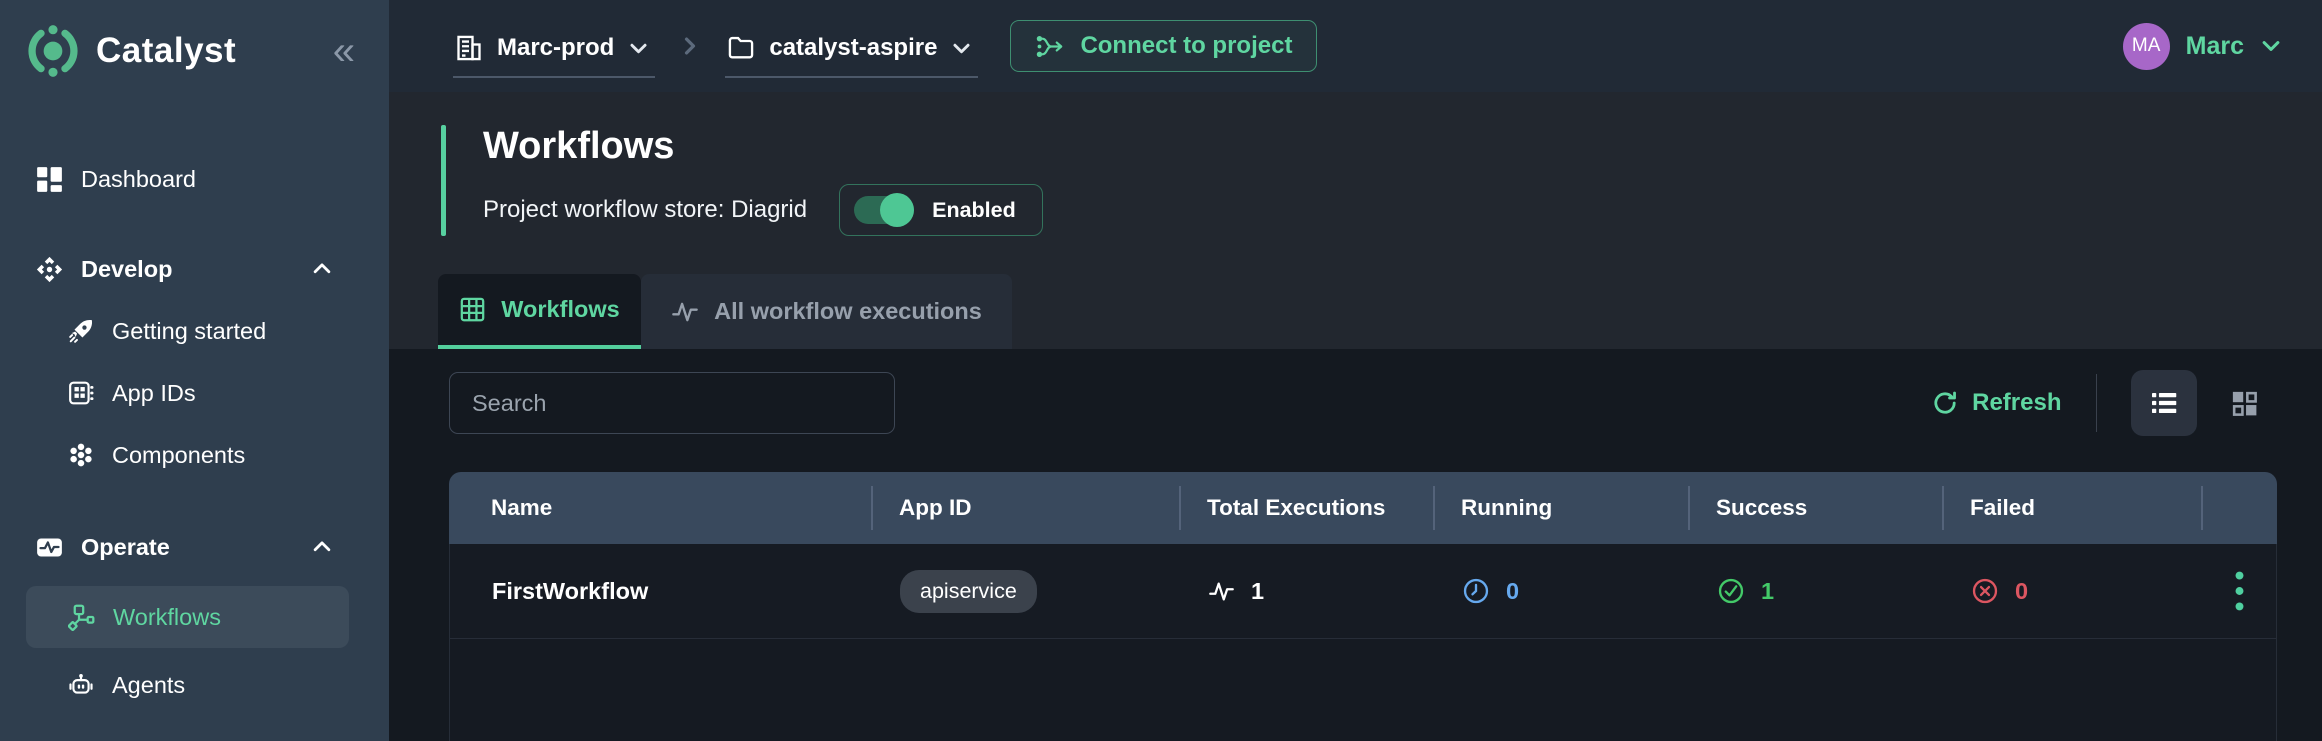 Image resolution: width=2322 pixels, height=741 pixels. I want to click on app-title: Catalyst, so click(166, 50).